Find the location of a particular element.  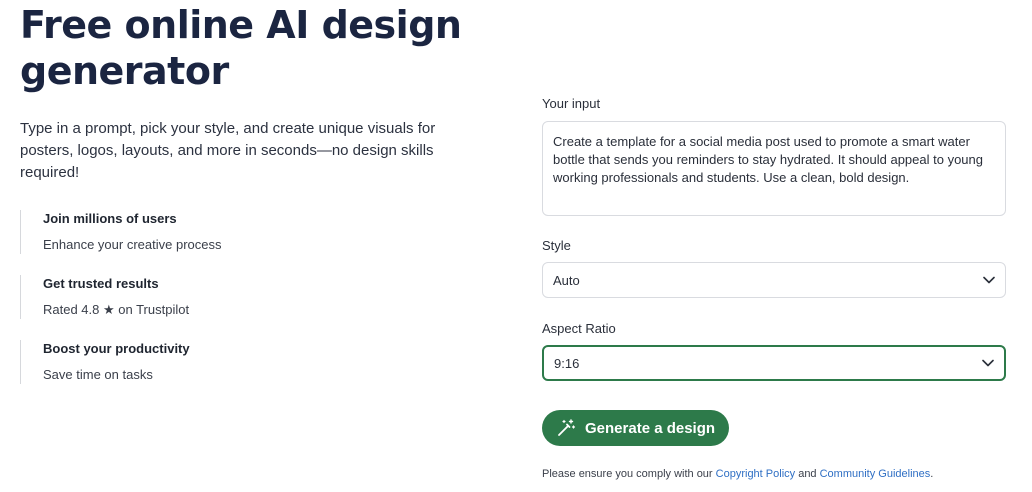

input-label: Your input is located at coordinates (571, 103).